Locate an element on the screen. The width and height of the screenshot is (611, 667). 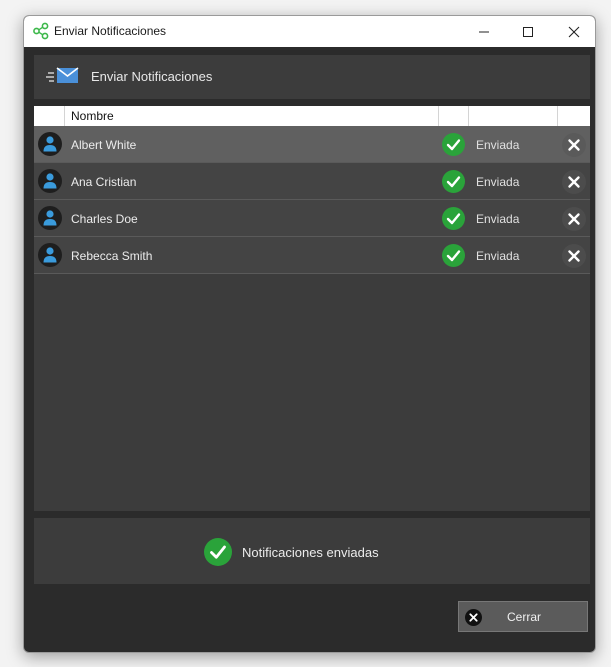
header-panel: Enviar Notificaciones is located at coordinates (312, 77).